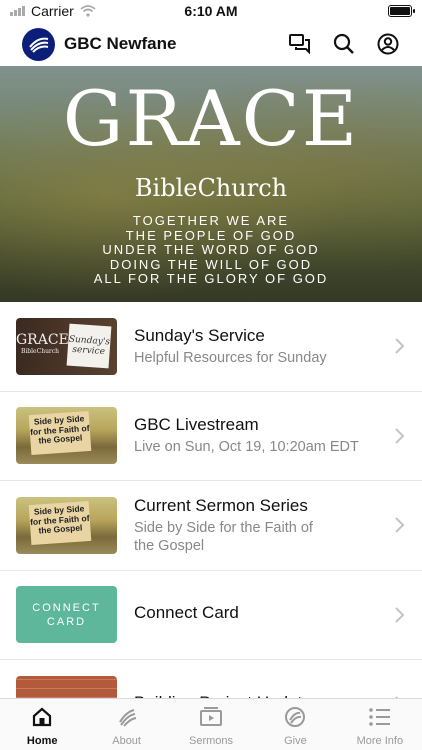  Describe the element at coordinates (380, 740) in the screenshot. I see `tab-label: More Info` at that location.